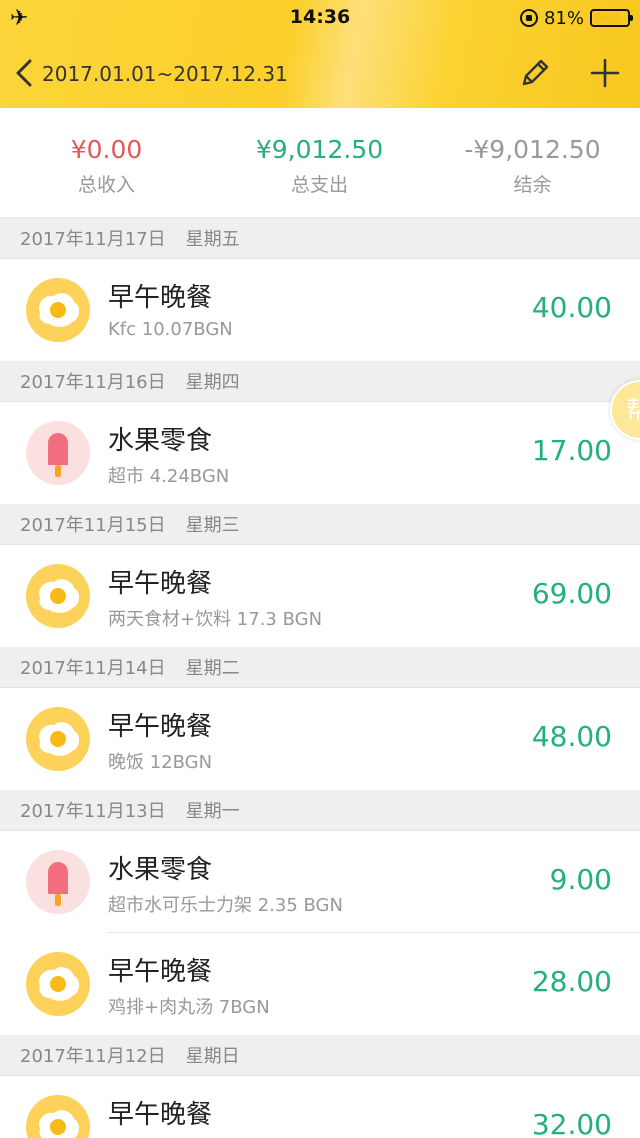 The image size is (640, 1138). What do you see at coordinates (320, 1107) in the screenshot?
I see `transaction-row: 早午晚餐 32.00` at bounding box center [320, 1107].